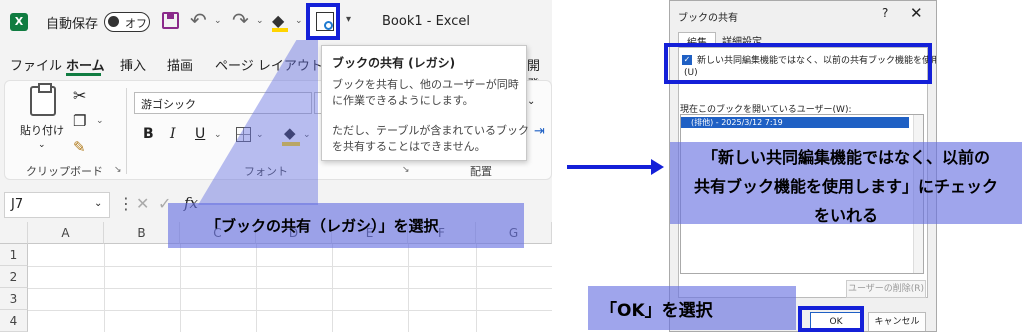  What do you see at coordinates (133, 64) in the screenshot?
I see `tab-insert: 挿入` at bounding box center [133, 64].